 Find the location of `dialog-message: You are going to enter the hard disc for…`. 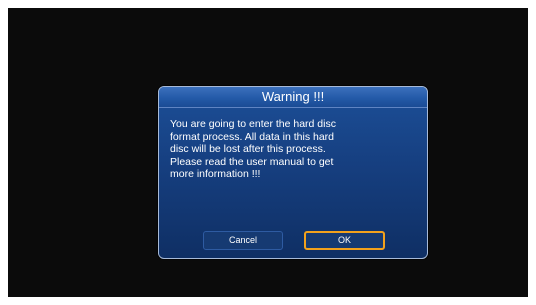

dialog-message: You are going to enter the hard disc for… is located at coordinates (253, 149).